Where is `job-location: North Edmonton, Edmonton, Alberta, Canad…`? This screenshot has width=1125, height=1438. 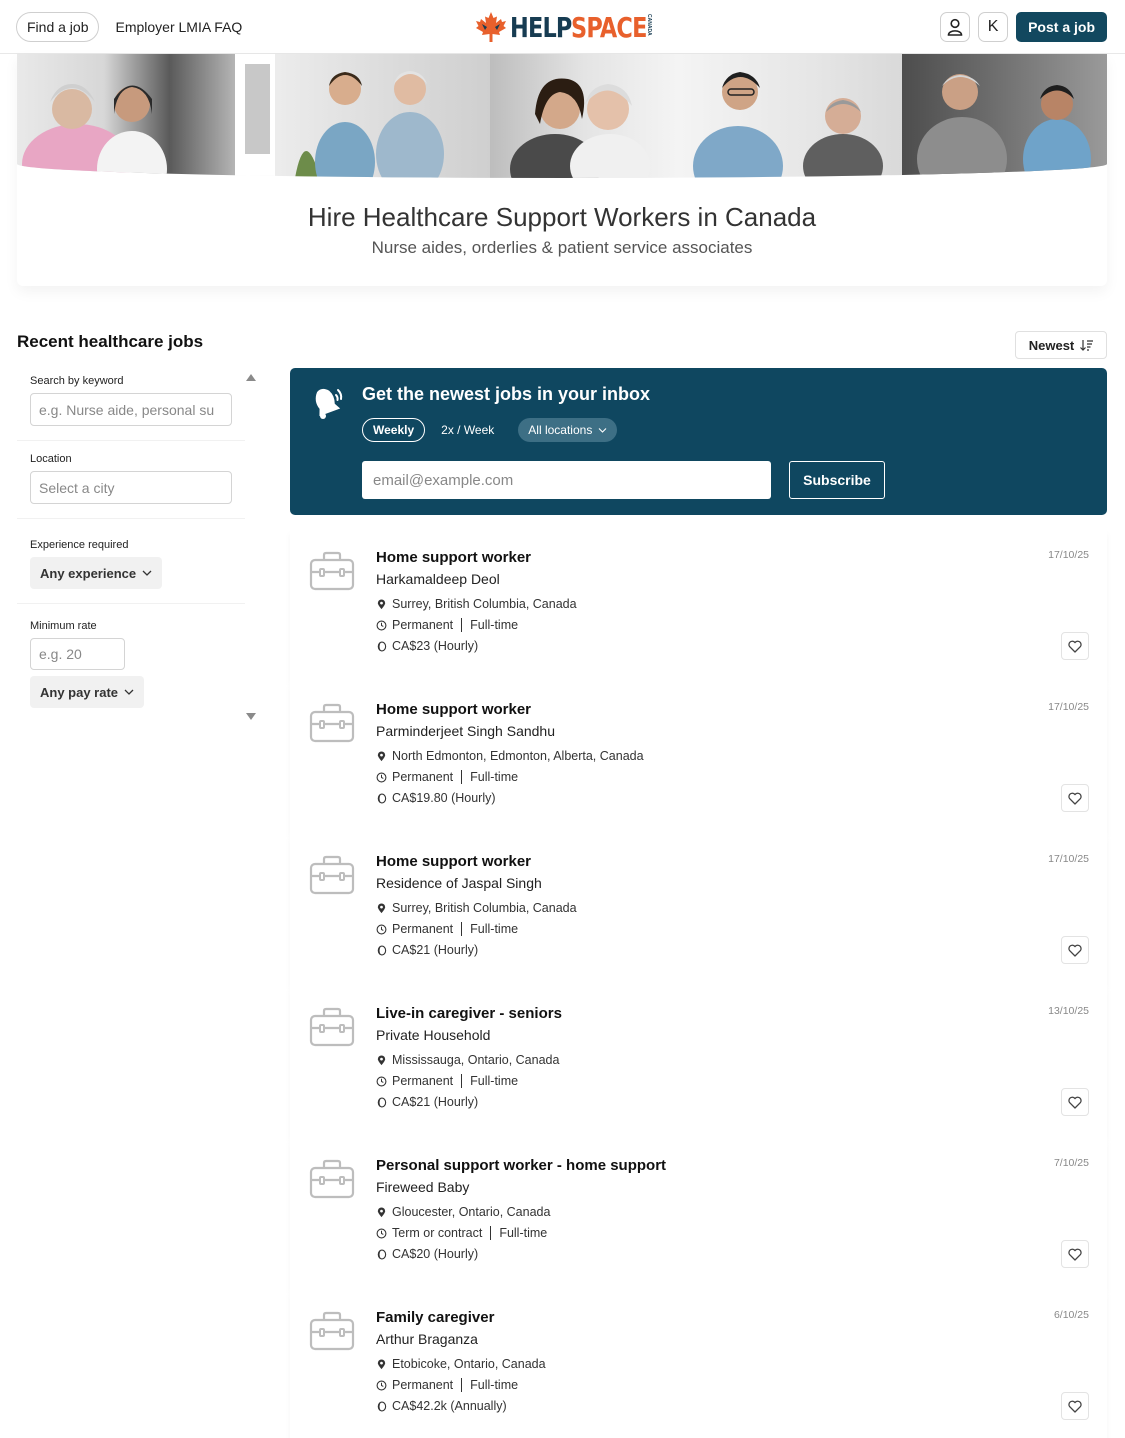
job-location: North Edmonton, Edmonton, Alberta, Canad… is located at coordinates (510, 756).